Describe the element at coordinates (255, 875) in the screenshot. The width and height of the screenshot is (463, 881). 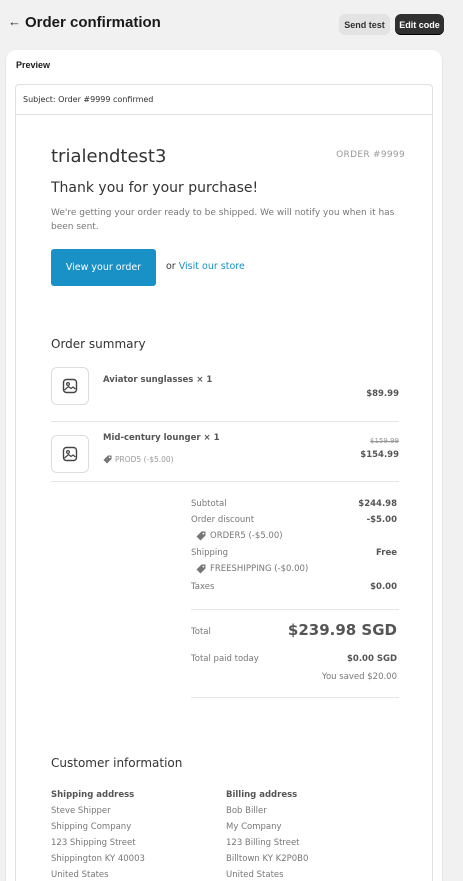
I see `billing-address-line: United States` at that location.